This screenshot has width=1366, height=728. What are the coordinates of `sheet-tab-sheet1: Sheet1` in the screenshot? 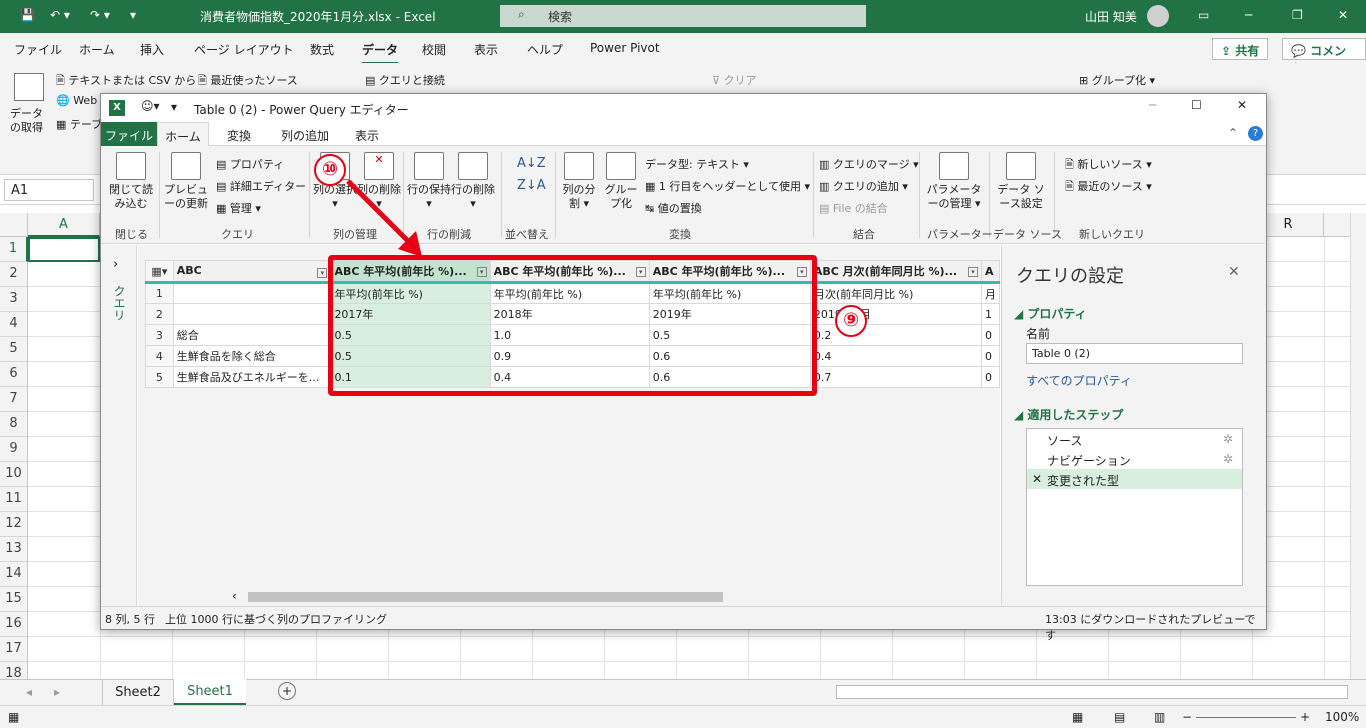 It's located at (210, 692).